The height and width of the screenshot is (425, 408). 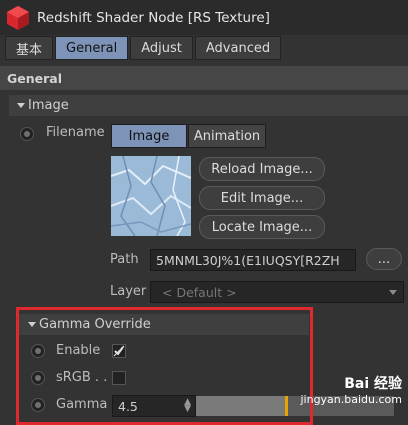 I want to click on gamma-slider-knob, so click(x=286, y=406).